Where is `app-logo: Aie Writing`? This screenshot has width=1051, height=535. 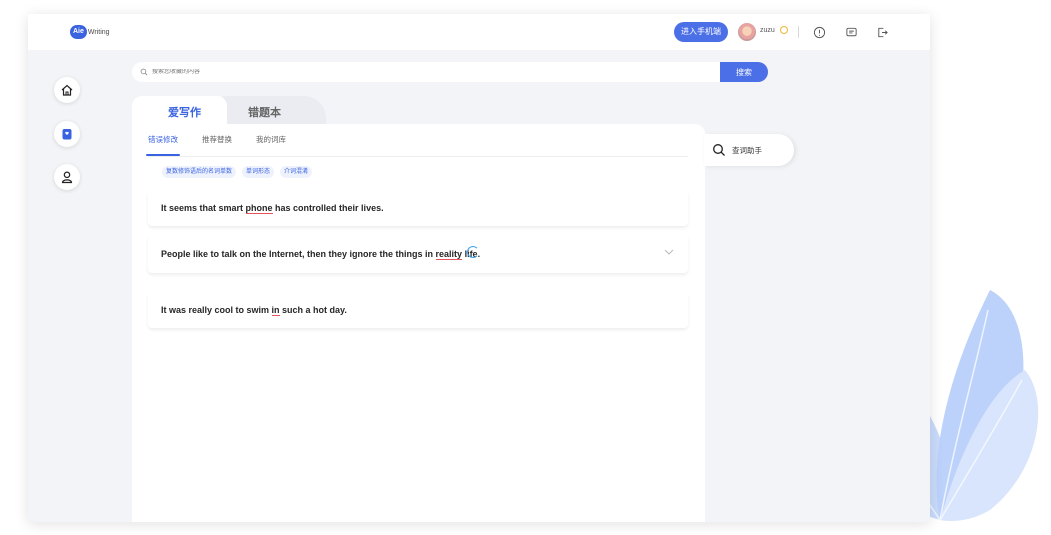 app-logo: Aie Writing is located at coordinates (90, 32).